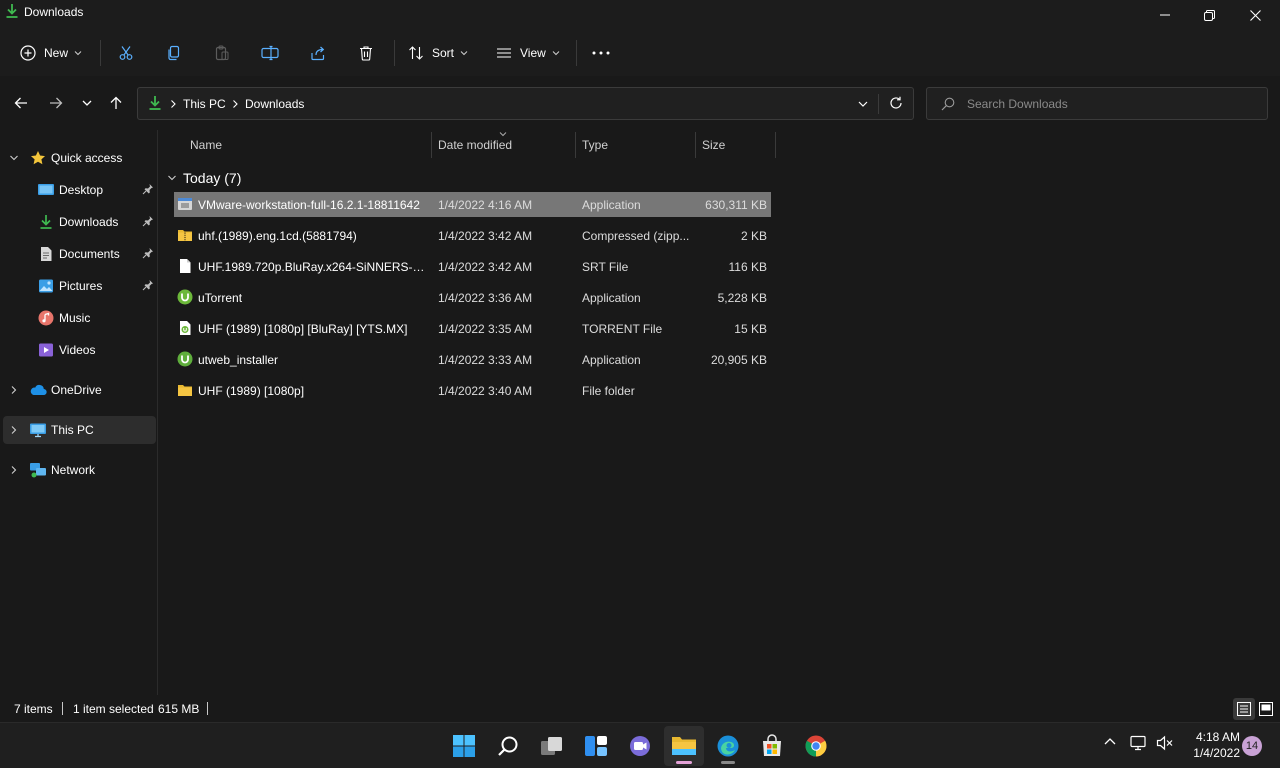 The height and width of the screenshot is (768, 1280). Describe the element at coordinates (738, 360) in the screenshot. I see `file-size: 20,905 KB` at that location.